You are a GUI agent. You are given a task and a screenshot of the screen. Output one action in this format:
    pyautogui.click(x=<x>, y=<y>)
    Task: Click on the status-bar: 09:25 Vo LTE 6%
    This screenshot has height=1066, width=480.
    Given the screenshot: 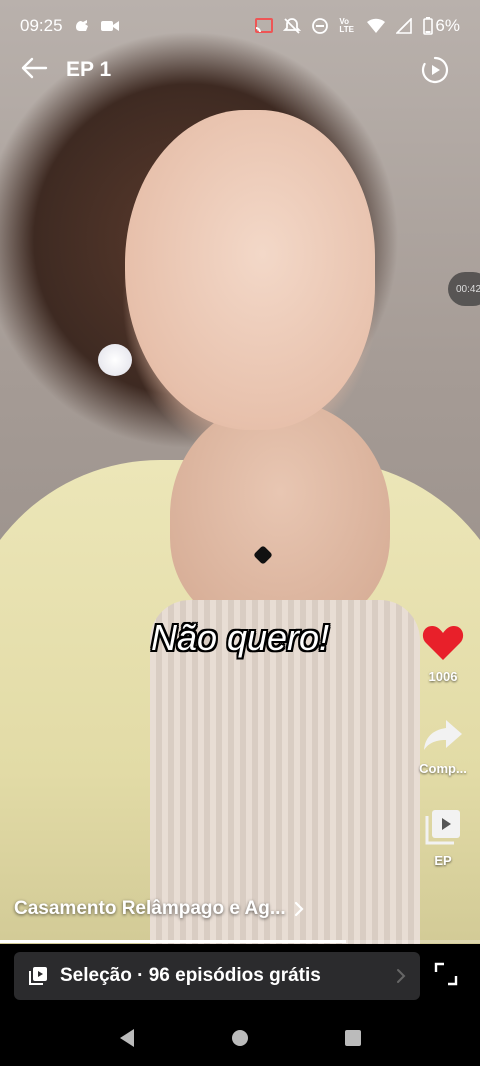 What is the action you would take?
    pyautogui.click(x=240, y=26)
    